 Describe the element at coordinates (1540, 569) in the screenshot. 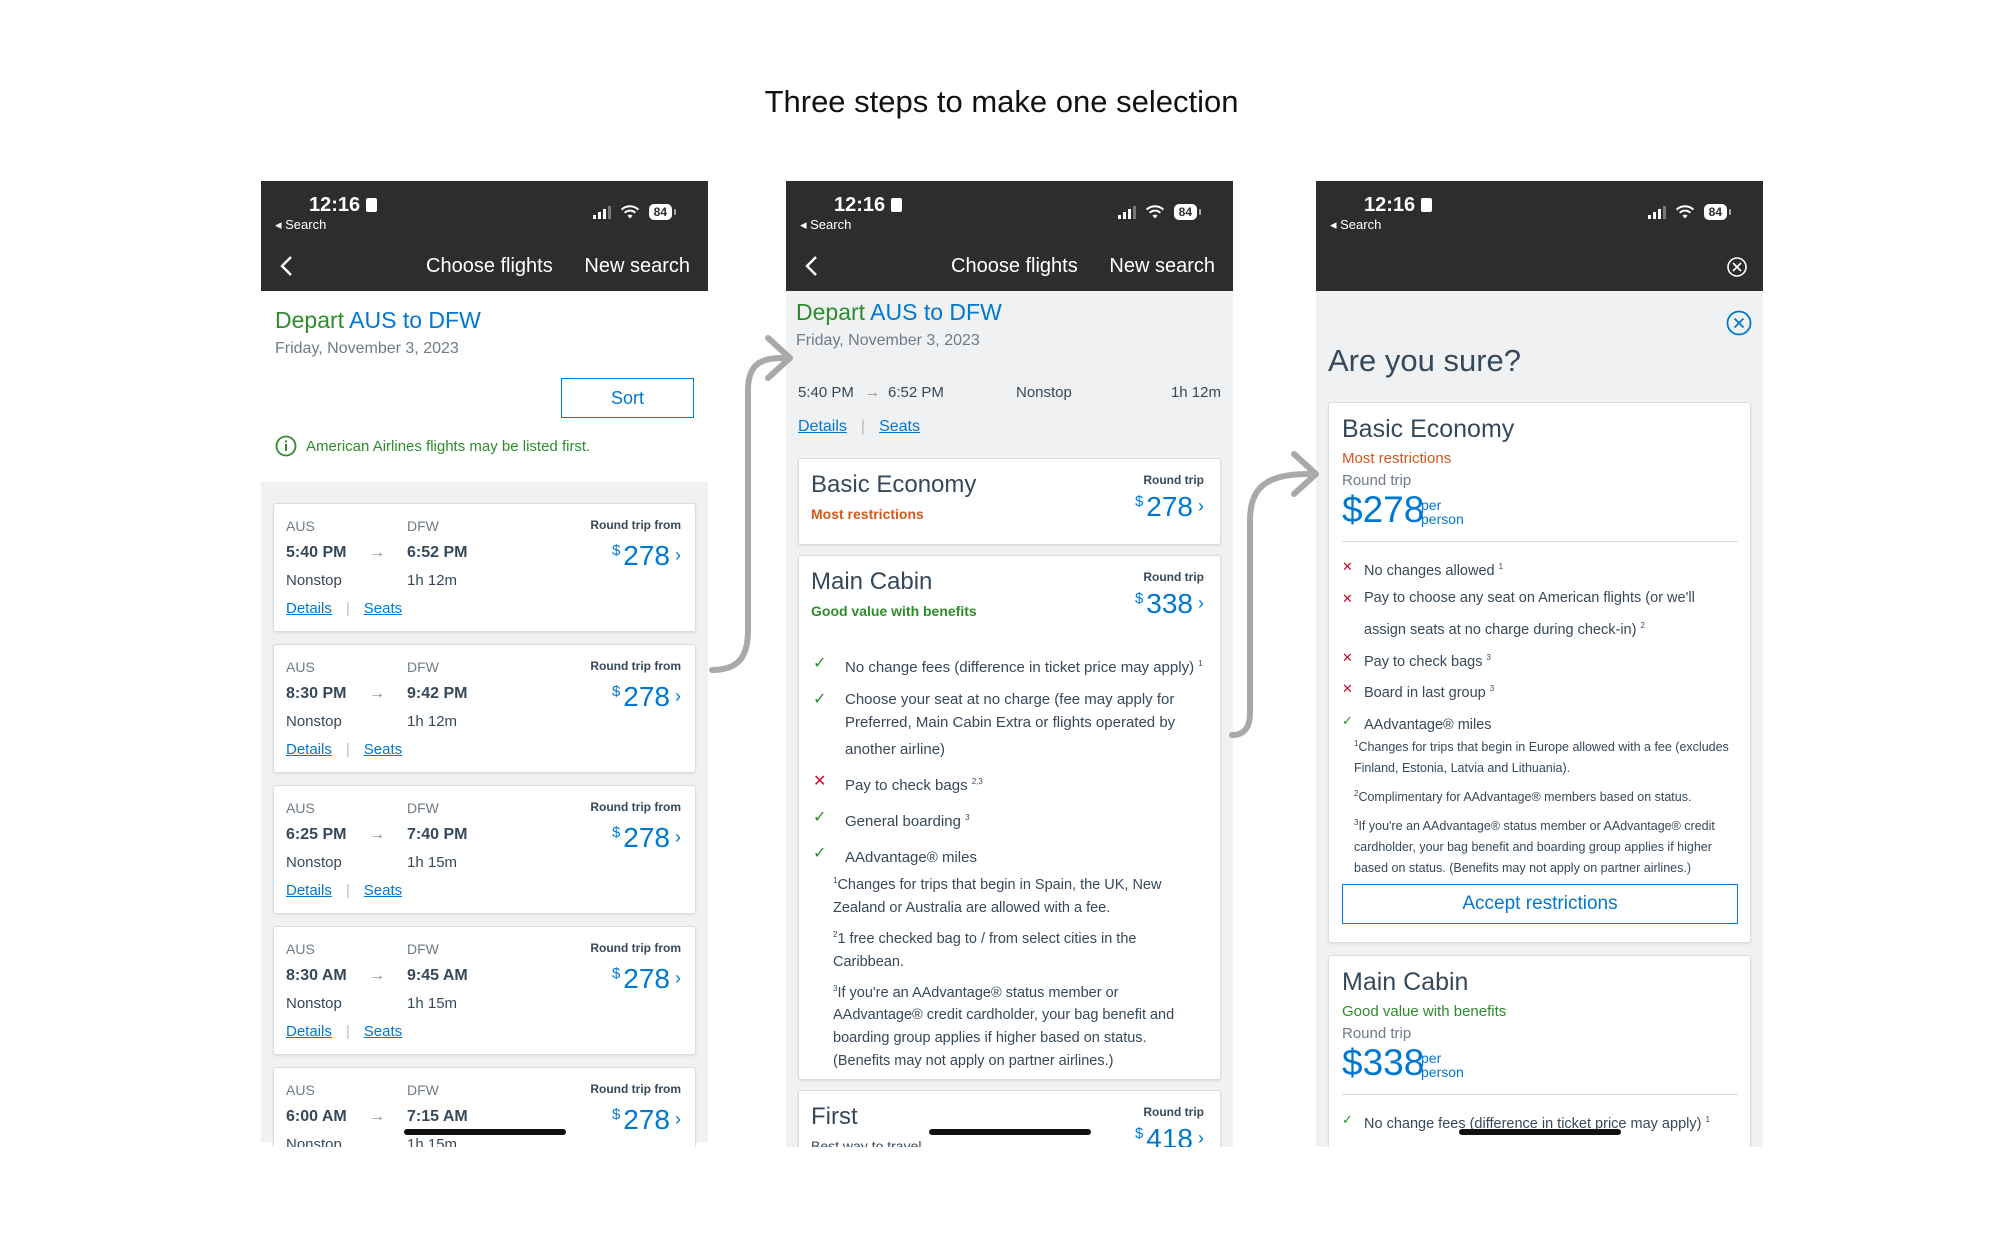

I see `feature-item: ✕ No changes allowed 1` at that location.